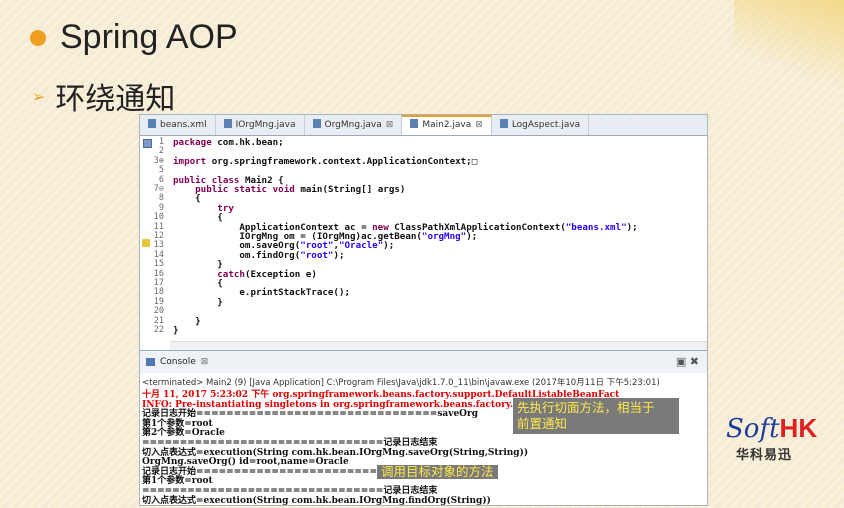 The image size is (844, 508). I want to click on logo-hk-text: HK, so click(798, 428).